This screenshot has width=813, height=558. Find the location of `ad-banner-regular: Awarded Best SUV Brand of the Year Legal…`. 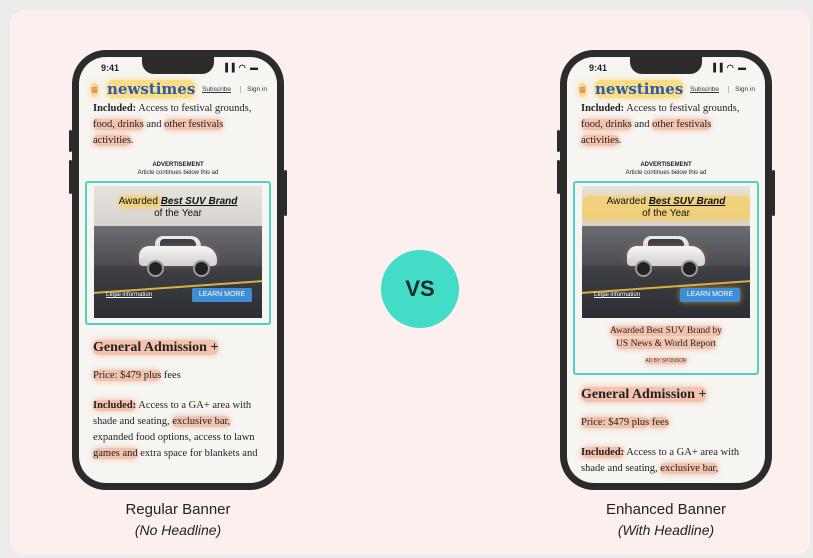

ad-banner-regular: Awarded Best SUV Brand of the Year Legal… is located at coordinates (178, 253).